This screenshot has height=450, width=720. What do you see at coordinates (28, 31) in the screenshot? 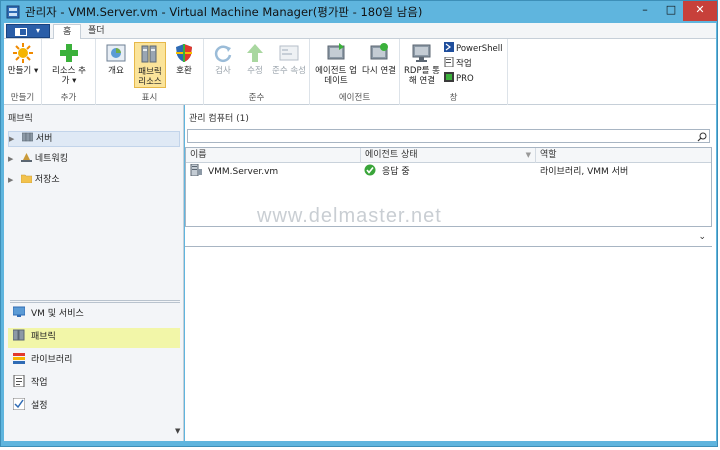
I see `file-menu-button: ▾` at bounding box center [28, 31].